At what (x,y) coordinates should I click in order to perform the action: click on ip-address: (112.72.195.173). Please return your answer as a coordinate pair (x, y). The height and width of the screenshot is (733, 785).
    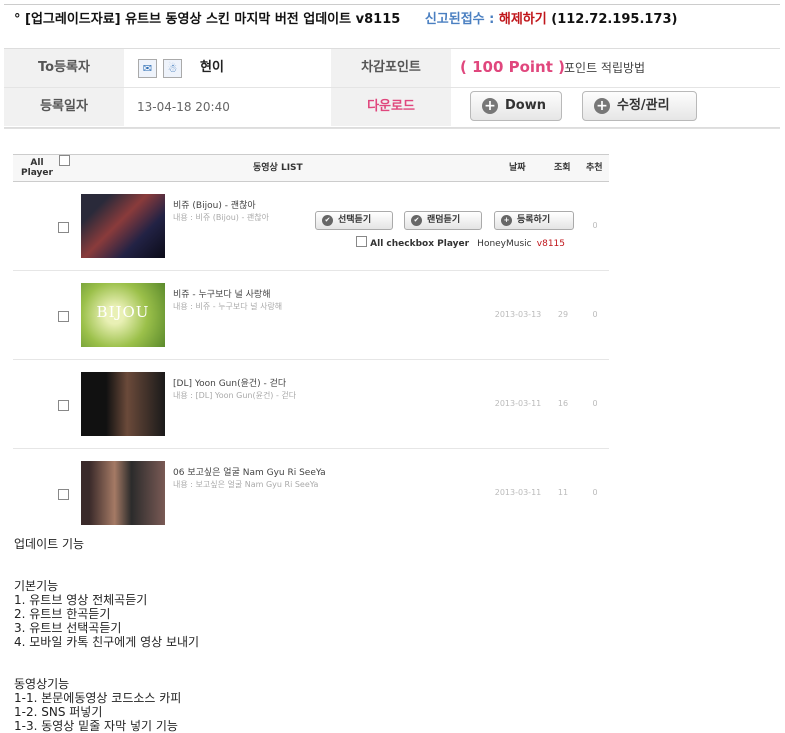
    Looking at the image, I should click on (614, 19).